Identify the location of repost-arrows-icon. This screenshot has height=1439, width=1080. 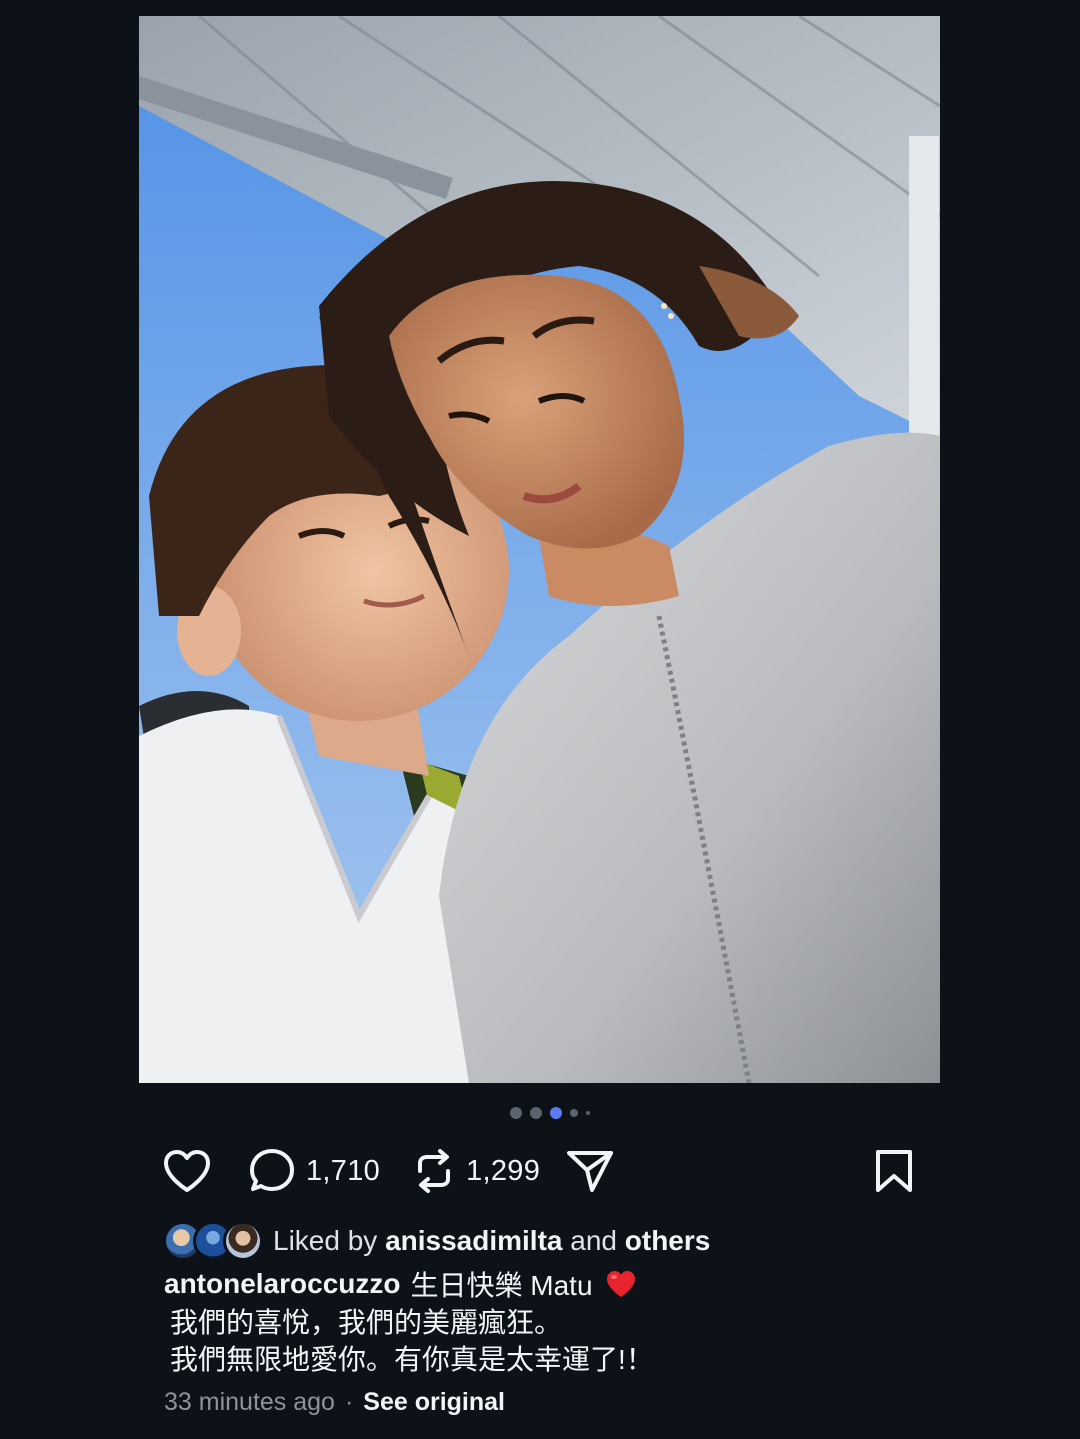
(434, 1171).